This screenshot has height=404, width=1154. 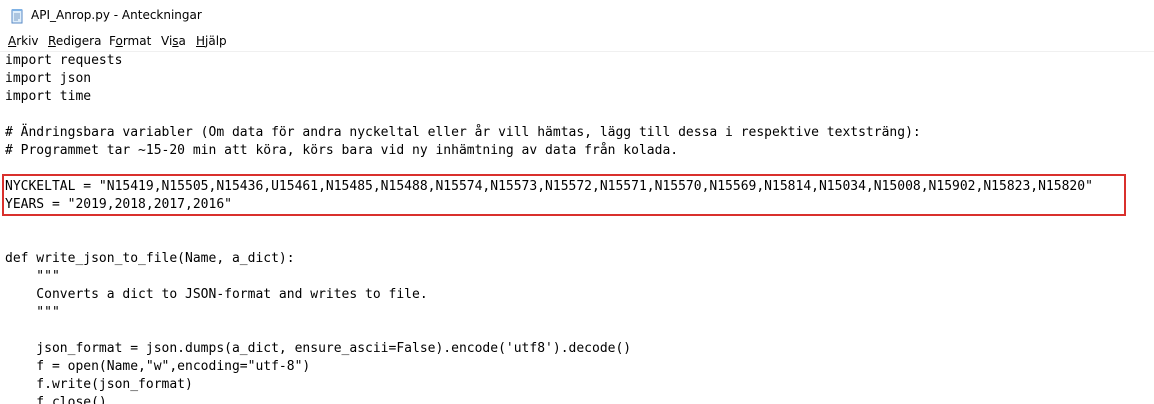 What do you see at coordinates (116, 15) in the screenshot?
I see `window-title: API_Anrop.py - Anteckningar` at bounding box center [116, 15].